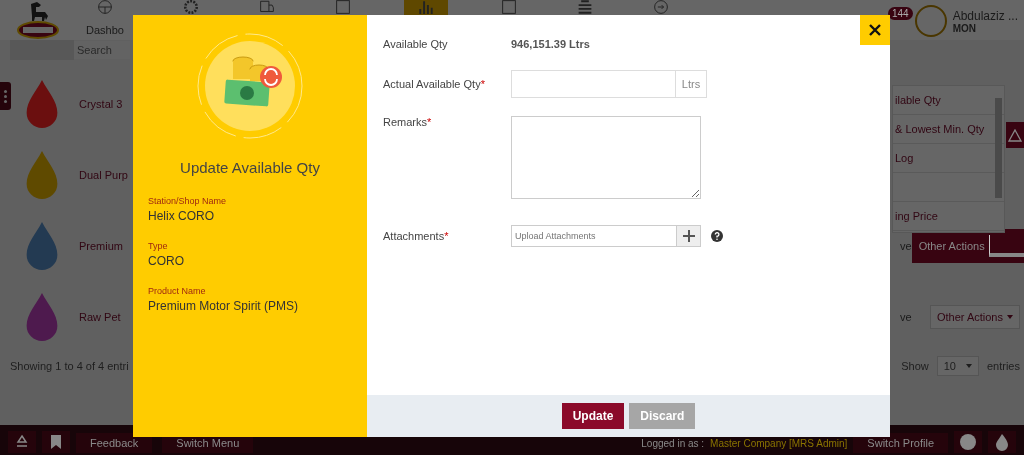 This screenshot has height=455, width=1024. Describe the element at coordinates (606, 157) in the screenshot. I see `remarks-field` at that location.